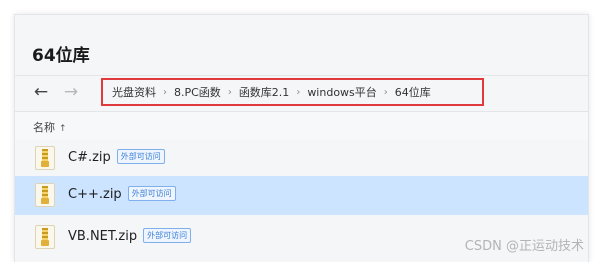  What do you see at coordinates (197, 92) in the screenshot?
I see `breadcrumb-item-pc-functions: 8.PC函数` at bounding box center [197, 92].